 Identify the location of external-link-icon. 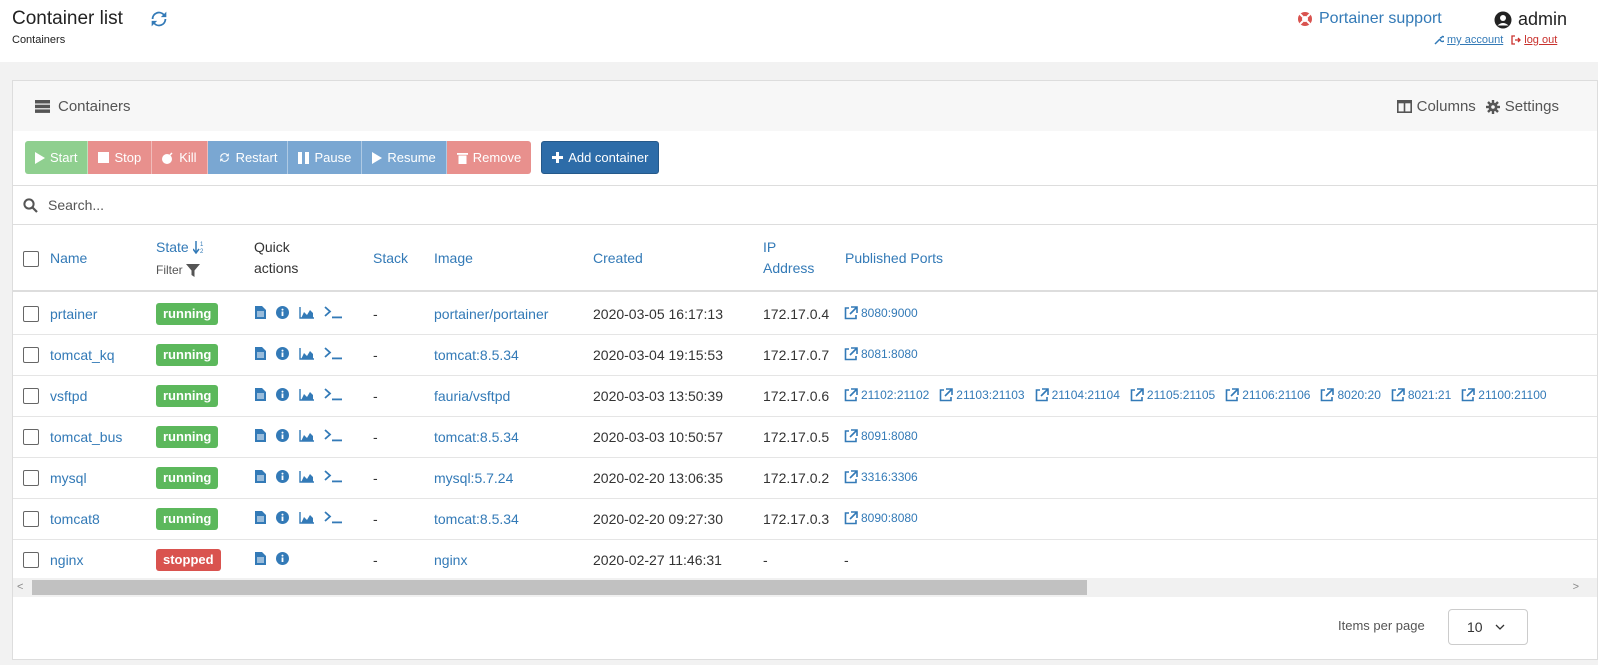
(1398, 395).